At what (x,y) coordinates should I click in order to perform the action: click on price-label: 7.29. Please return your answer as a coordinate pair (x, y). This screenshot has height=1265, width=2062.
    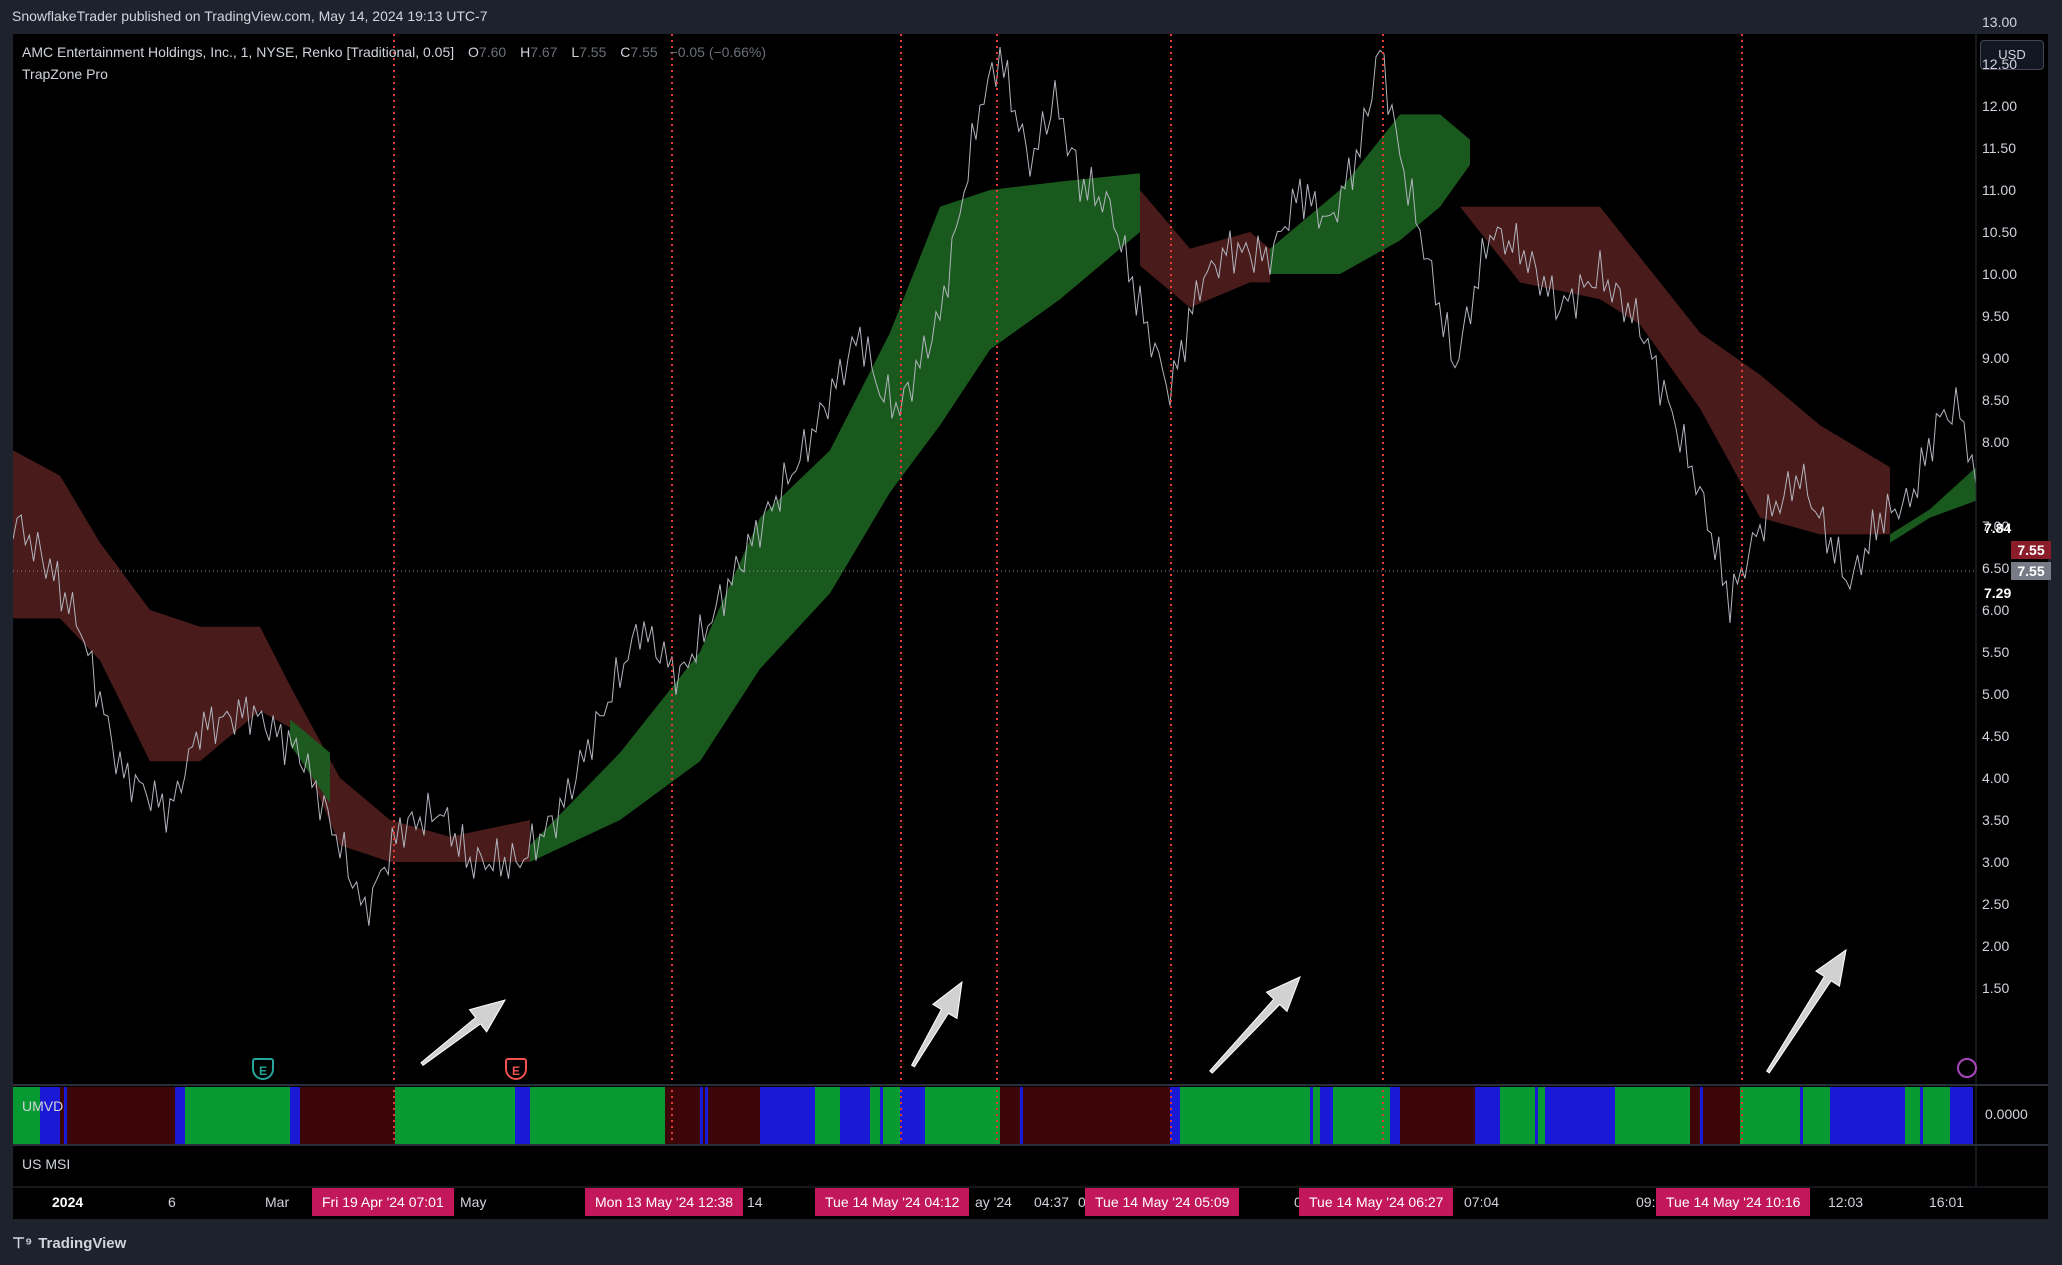
    Looking at the image, I should click on (1998, 593).